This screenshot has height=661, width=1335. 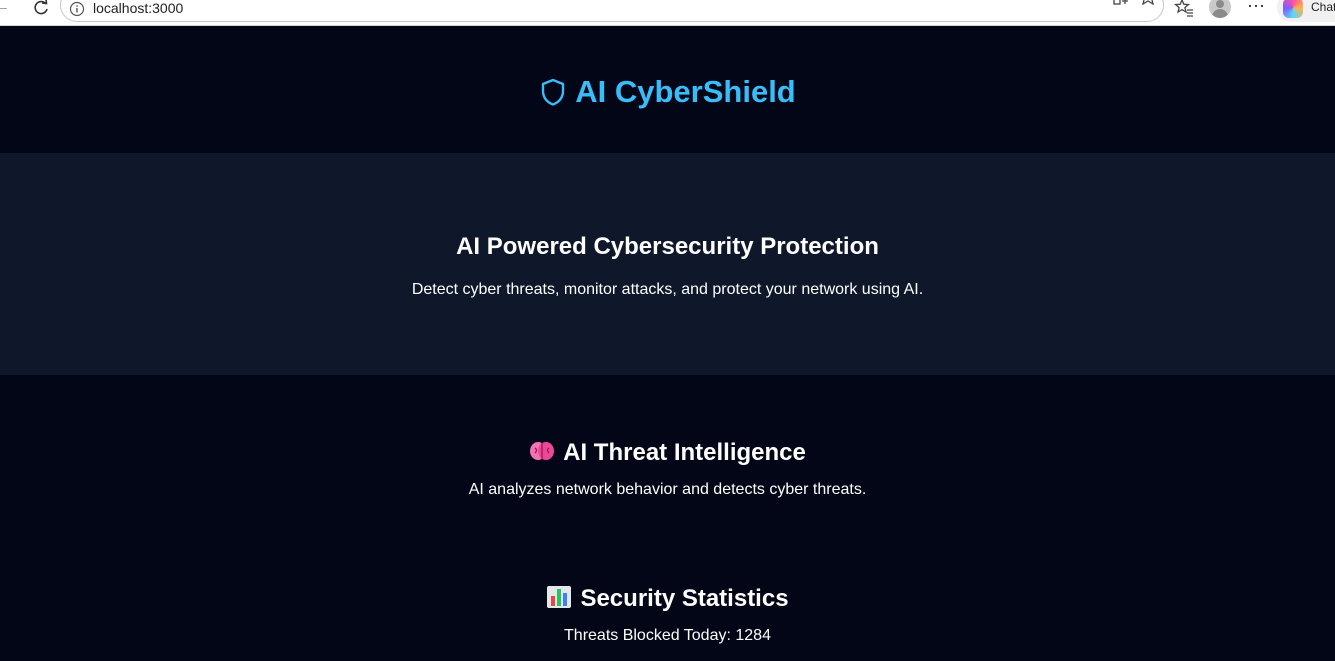 What do you see at coordinates (667, 635) in the screenshot?
I see `threats-blocked-text: Threats Blocked Today: 1284` at bounding box center [667, 635].